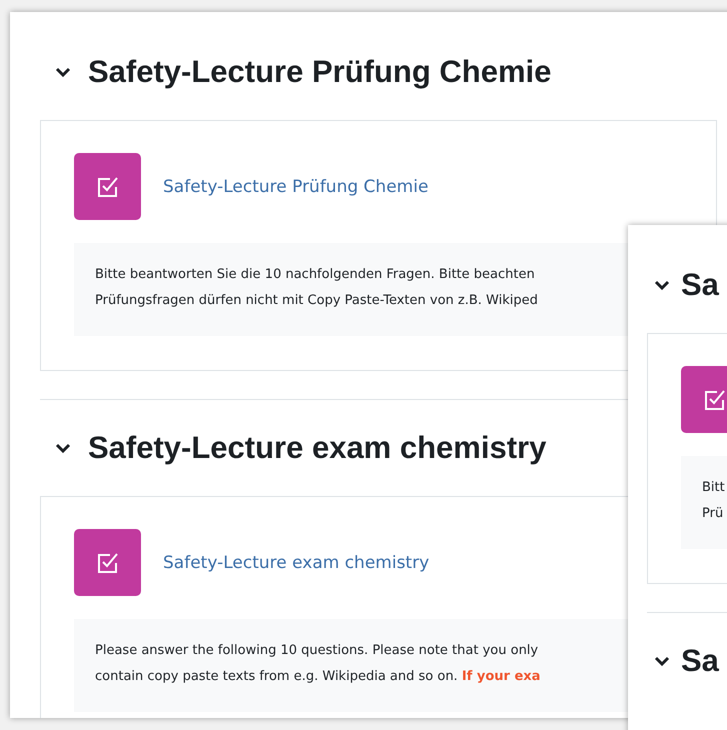 The height and width of the screenshot is (730, 727). I want to click on section-title: Safety-Lecture Prüfung Chemie, so click(320, 72).